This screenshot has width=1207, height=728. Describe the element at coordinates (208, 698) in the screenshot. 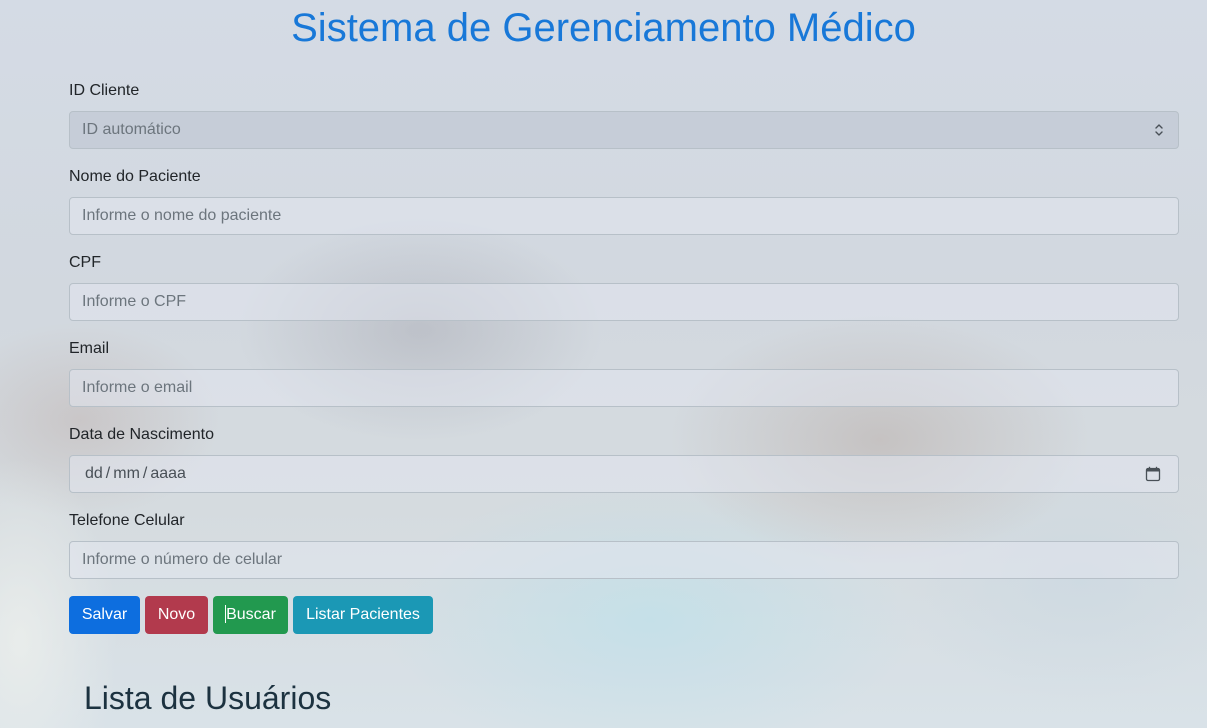

I see `user-list-title: Lista de Usuários` at that location.